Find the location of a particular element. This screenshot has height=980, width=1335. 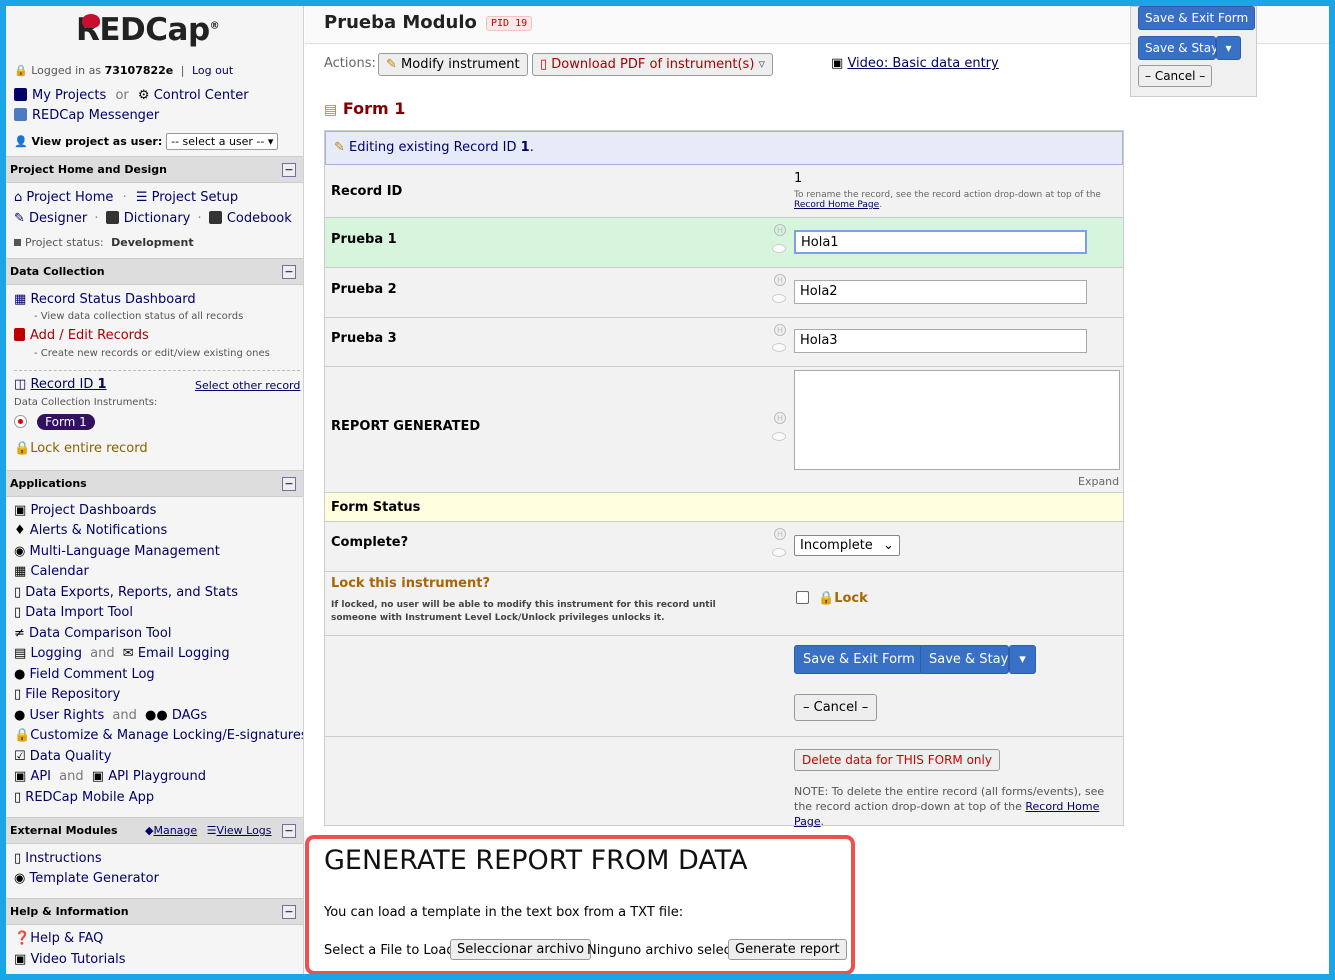

complete-select: Incomplete ⌄ is located at coordinates (847, 545).